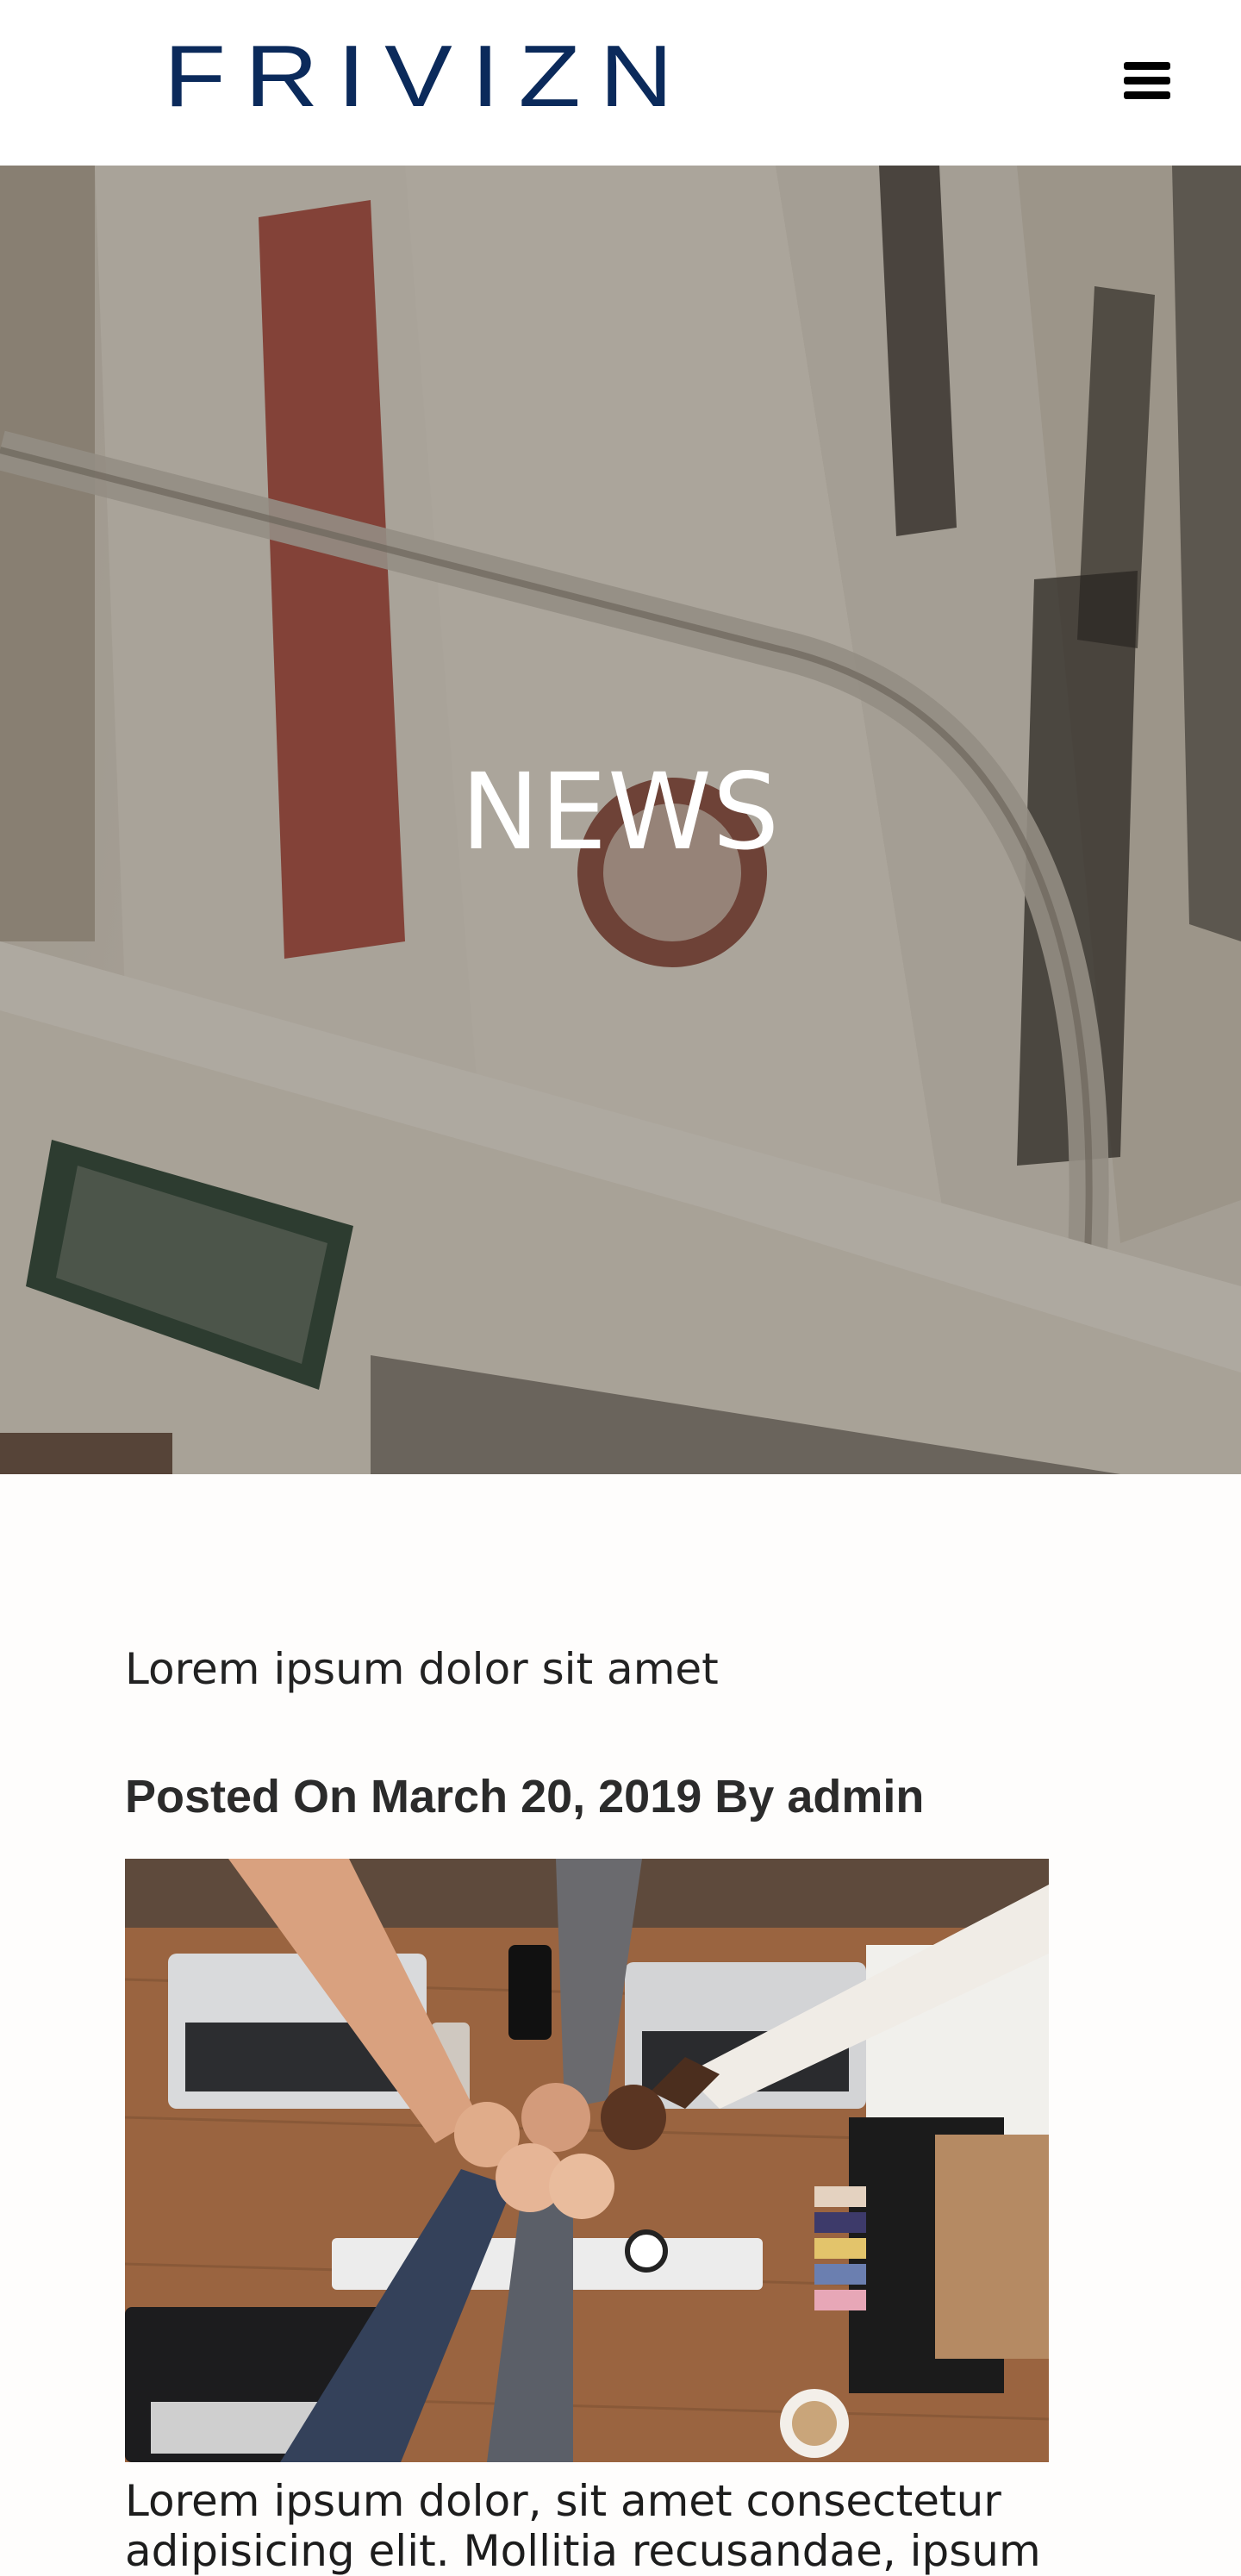 This screenshot has width=1241, height=2576. What do you see at coordinates (428, 76) in the screenshot?
I see `site-logo: FRIVIZN` at bounding box center [428, 76].